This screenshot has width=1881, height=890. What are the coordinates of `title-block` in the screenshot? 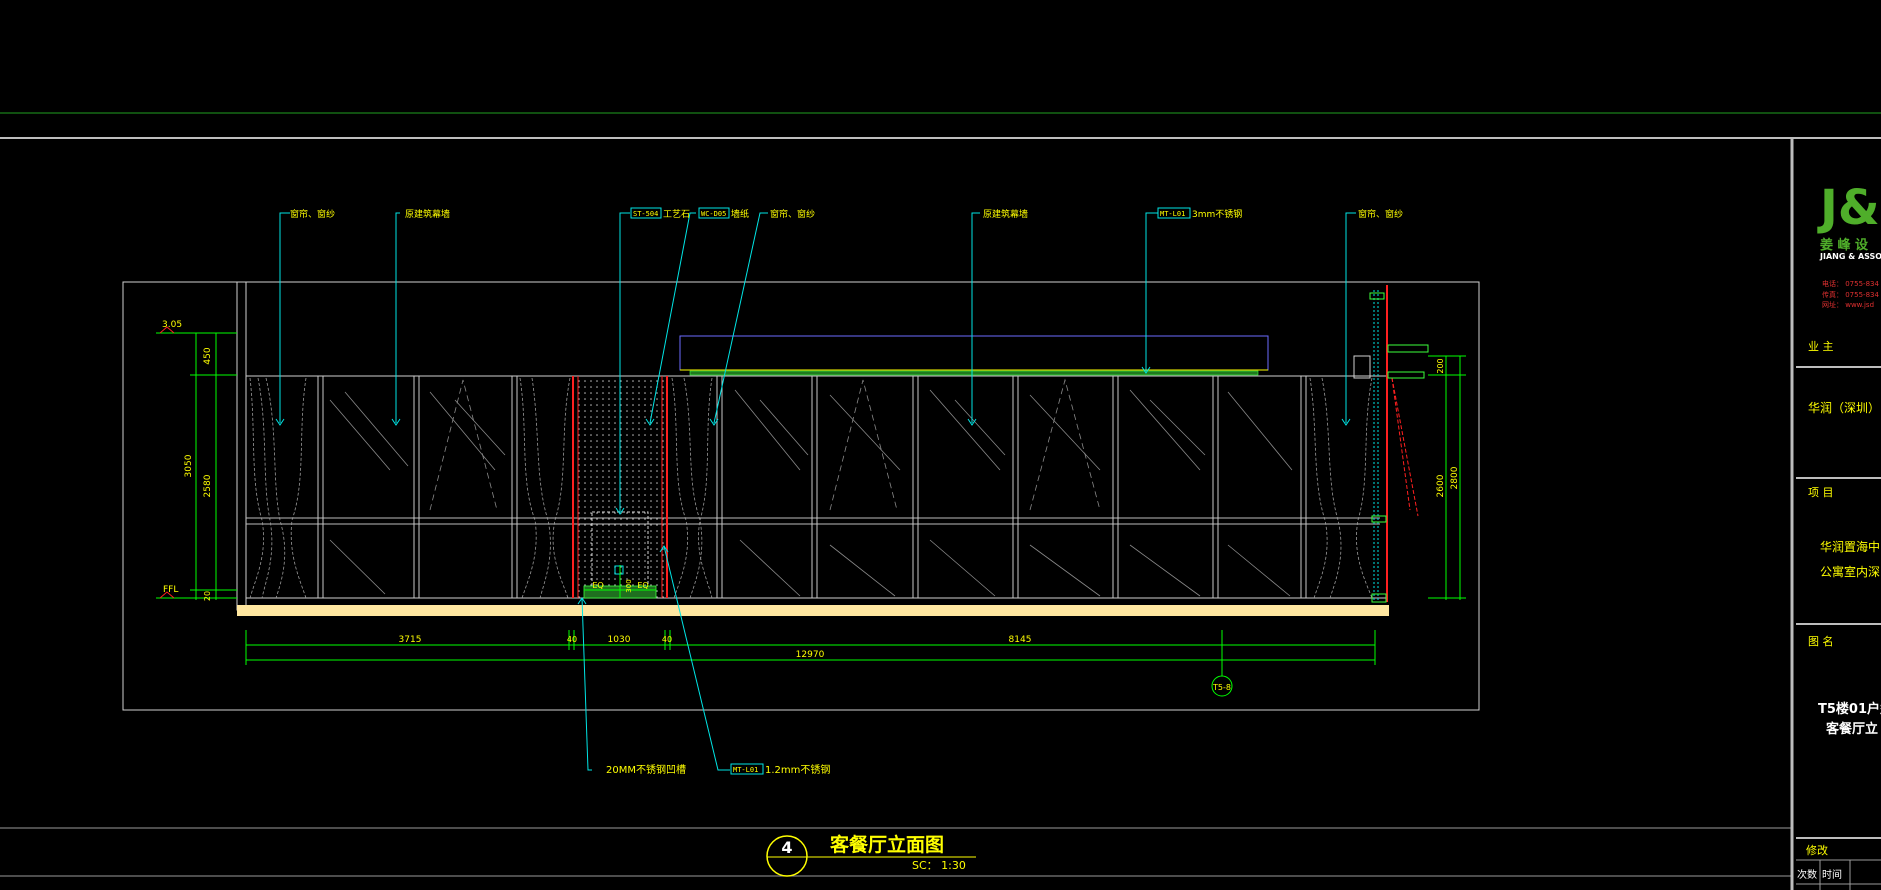 It's located at (1838, 628).